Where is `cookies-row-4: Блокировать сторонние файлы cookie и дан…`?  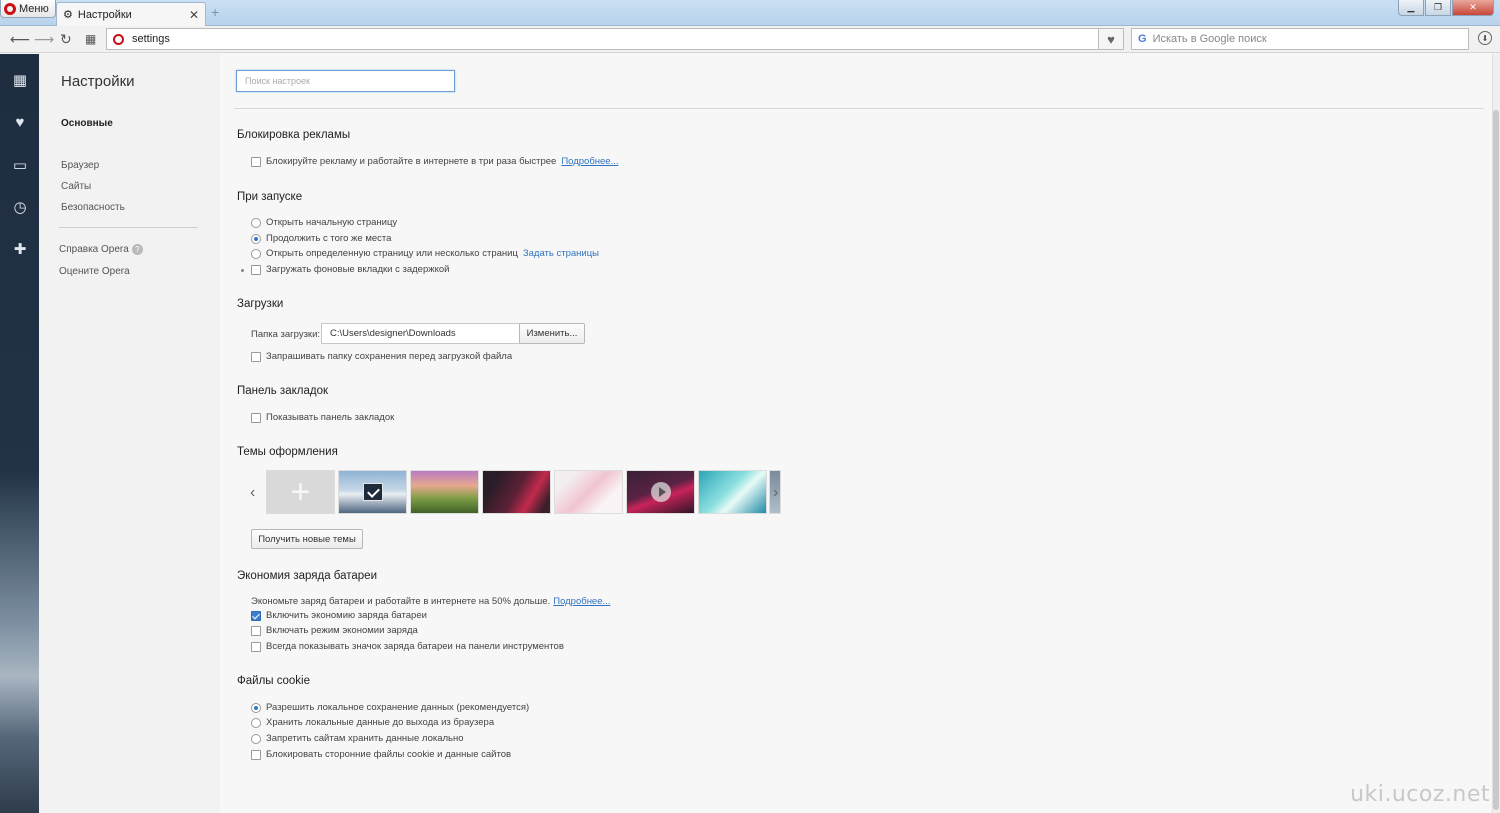
cookies-row-4: Блокировать сторонние файлы cookie и дан… is located at coordinates (381, 754).